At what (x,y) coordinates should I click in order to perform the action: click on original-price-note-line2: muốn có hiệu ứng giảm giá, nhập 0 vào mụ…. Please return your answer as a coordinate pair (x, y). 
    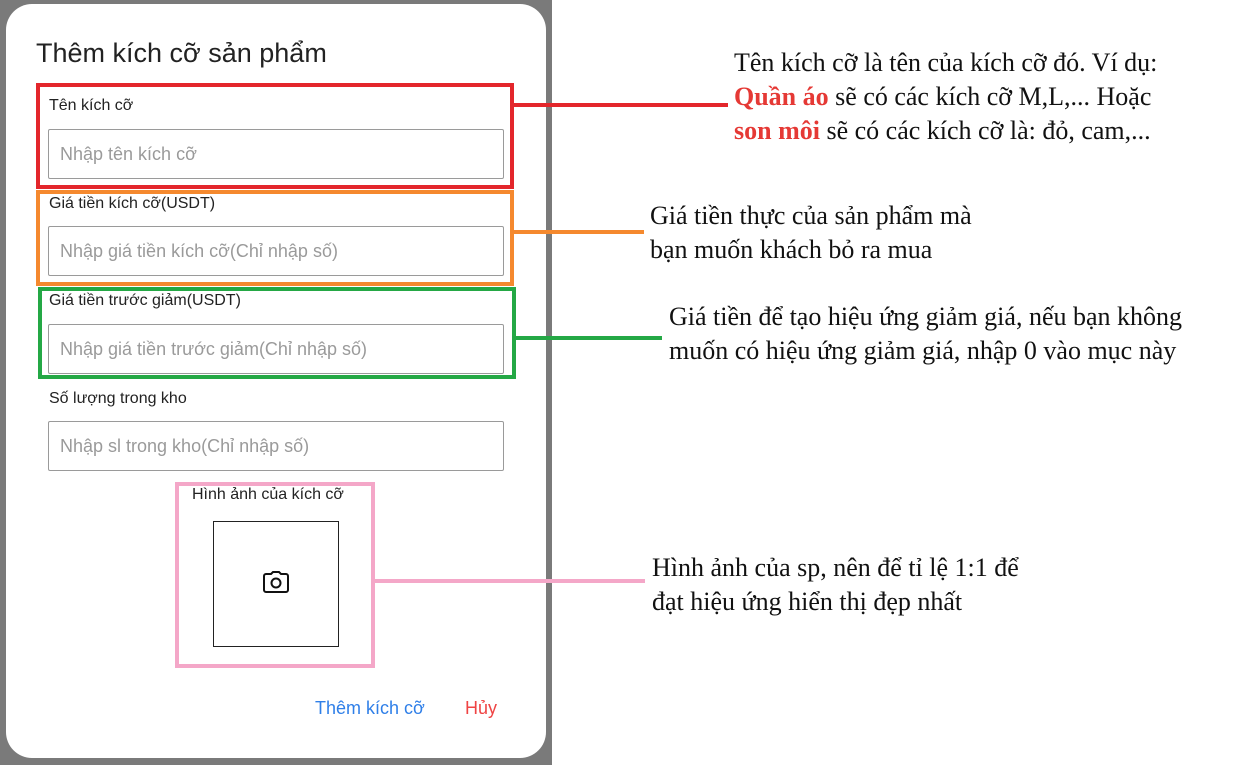
    Looking at the image, I should click on (923, 350).